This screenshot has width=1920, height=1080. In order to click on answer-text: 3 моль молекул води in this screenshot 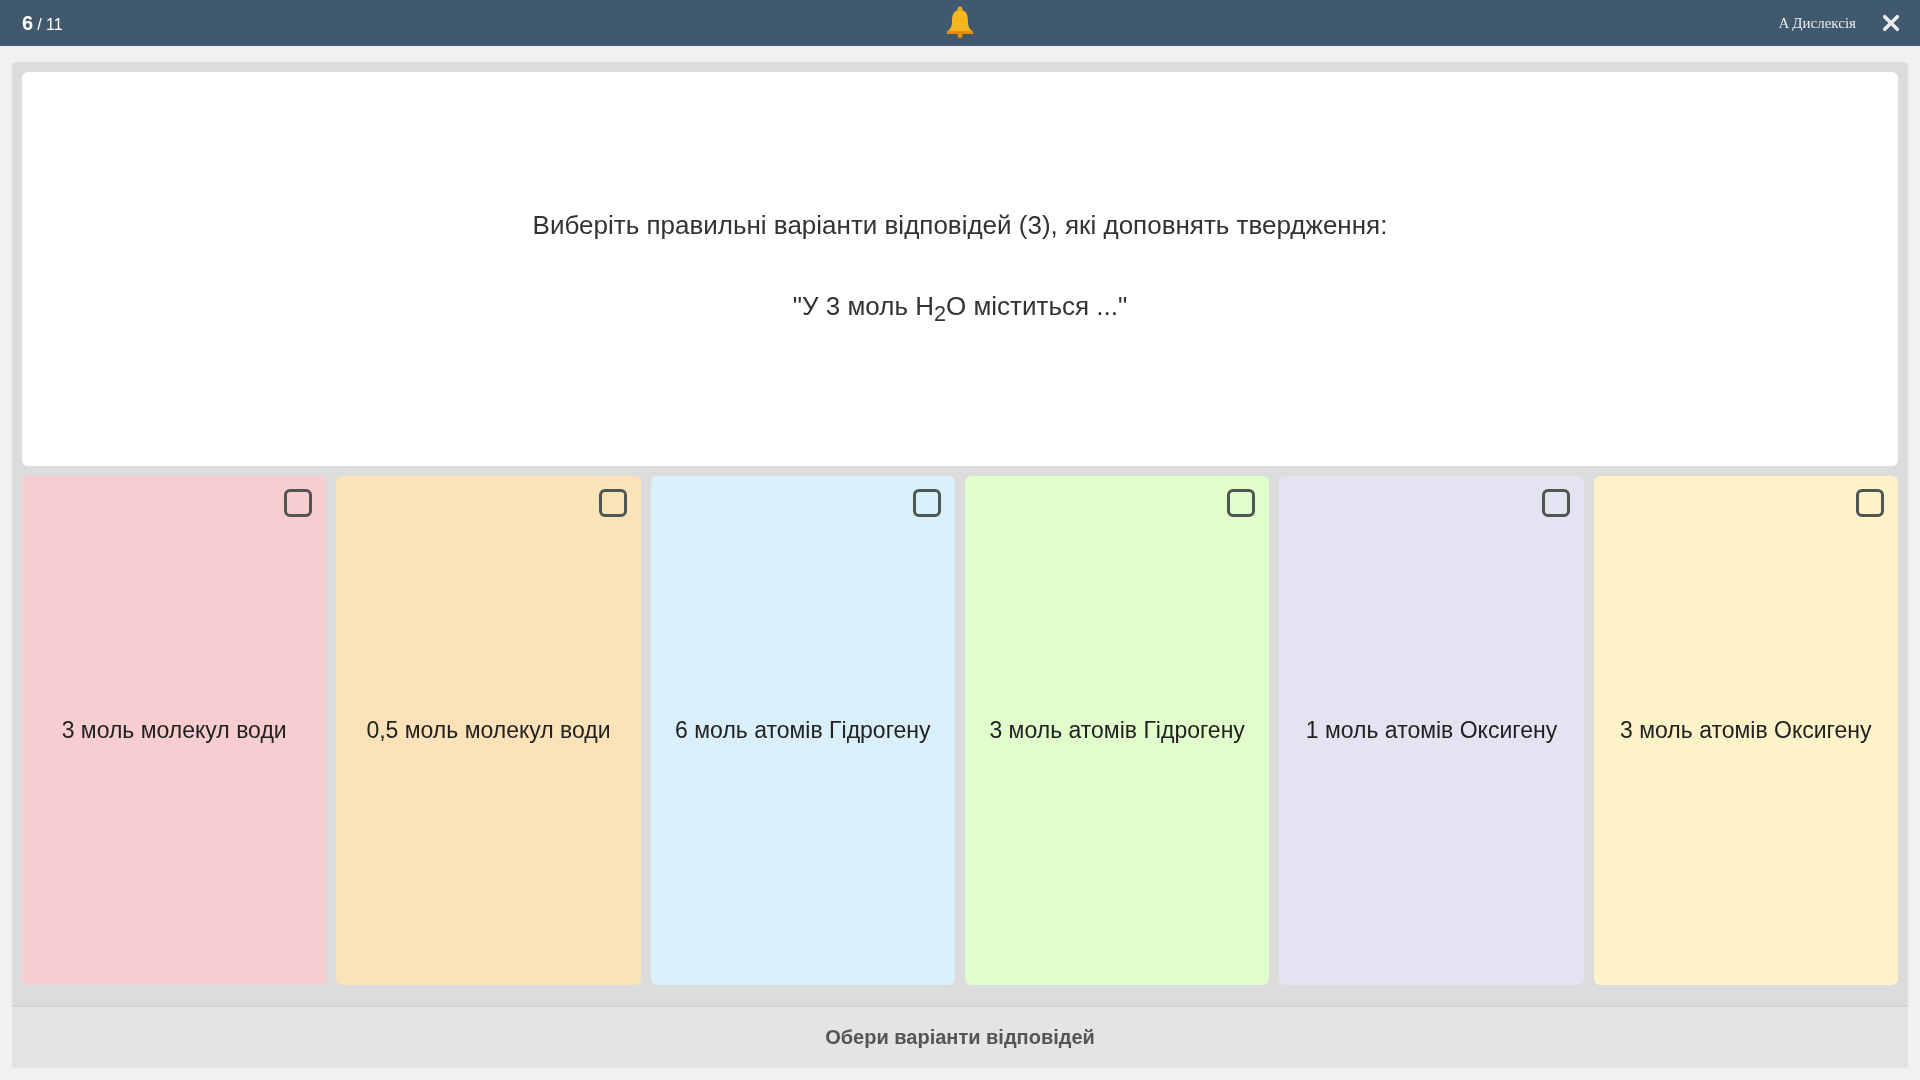, I will do `click(174, 730)`.